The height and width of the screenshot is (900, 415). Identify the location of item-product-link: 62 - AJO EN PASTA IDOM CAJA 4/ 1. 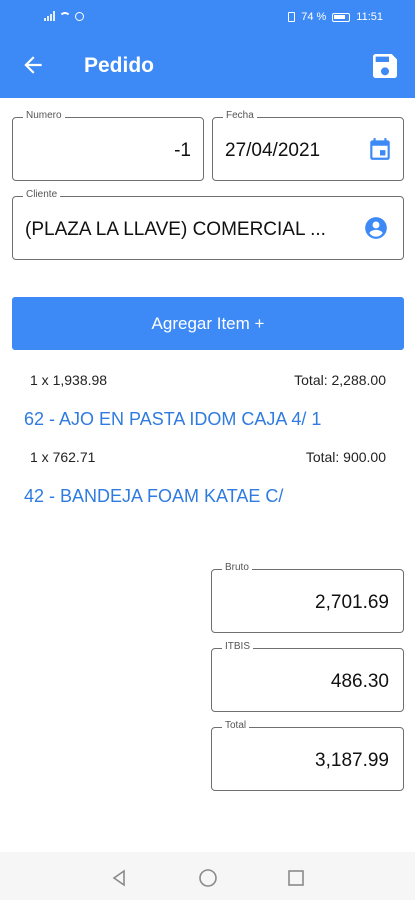
(172, 419).